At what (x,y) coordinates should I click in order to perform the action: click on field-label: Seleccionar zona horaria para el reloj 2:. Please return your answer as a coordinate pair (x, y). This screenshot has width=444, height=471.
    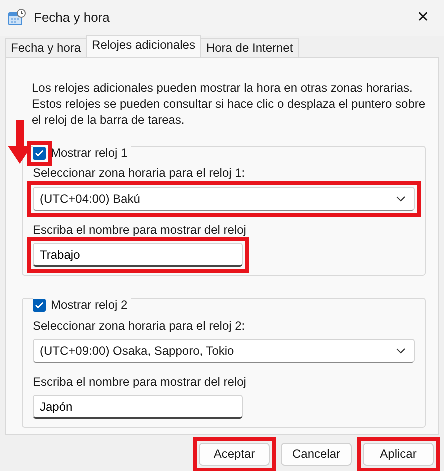
    Looking at the image, I should click on (139, 325).